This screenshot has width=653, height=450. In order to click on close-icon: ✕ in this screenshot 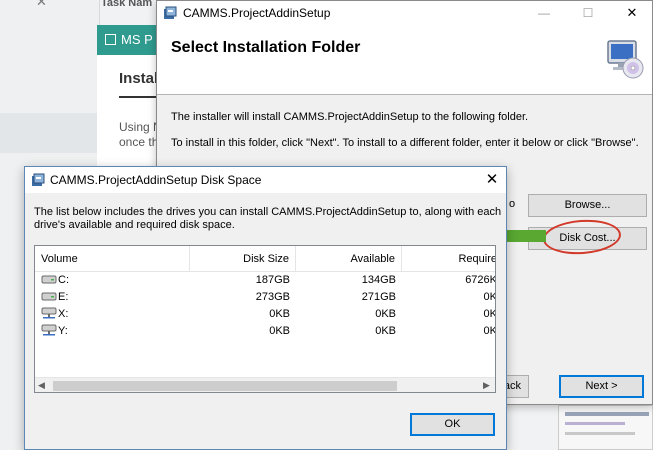, I will do `click(41, 4)`.